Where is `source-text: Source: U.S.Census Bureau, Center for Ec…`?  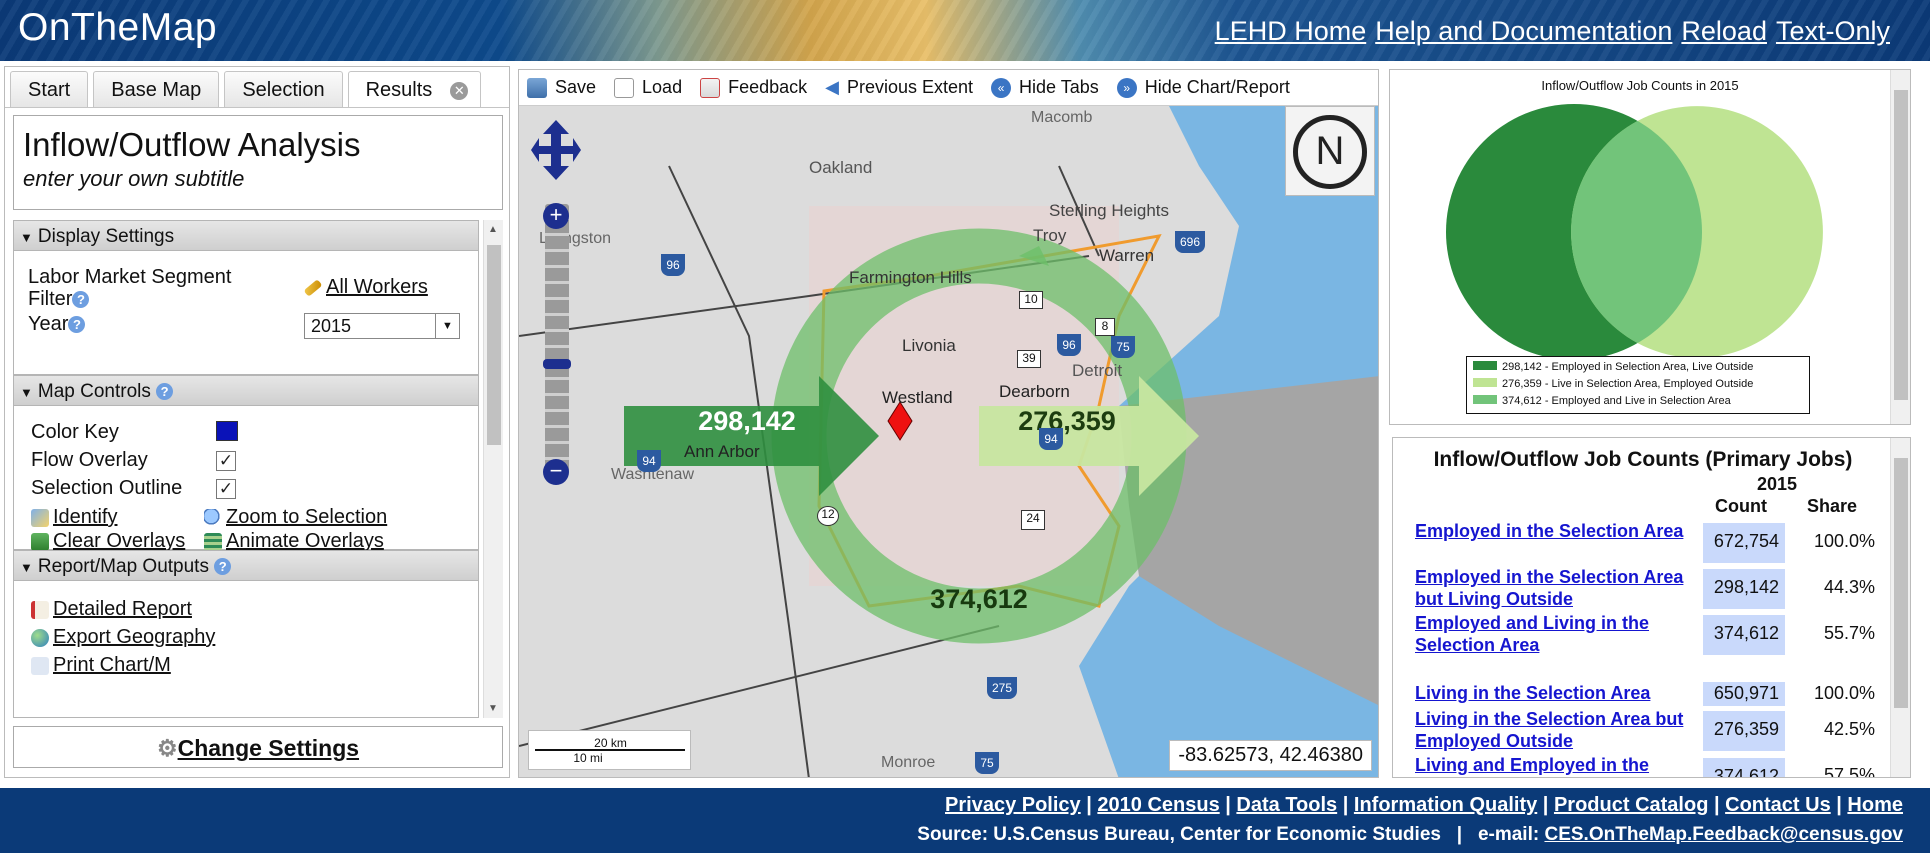 source-text: Source: U.S.Census Bureau, Center for Ec… is located at coordinates (1179, 834).